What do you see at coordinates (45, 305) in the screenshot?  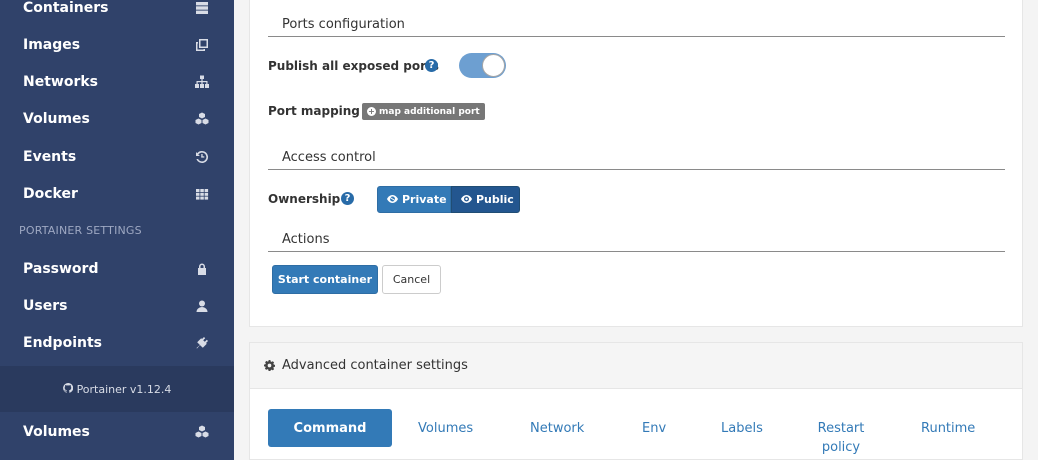 I see `sidebar-item-label: Users` at bounding box center [45, 305].